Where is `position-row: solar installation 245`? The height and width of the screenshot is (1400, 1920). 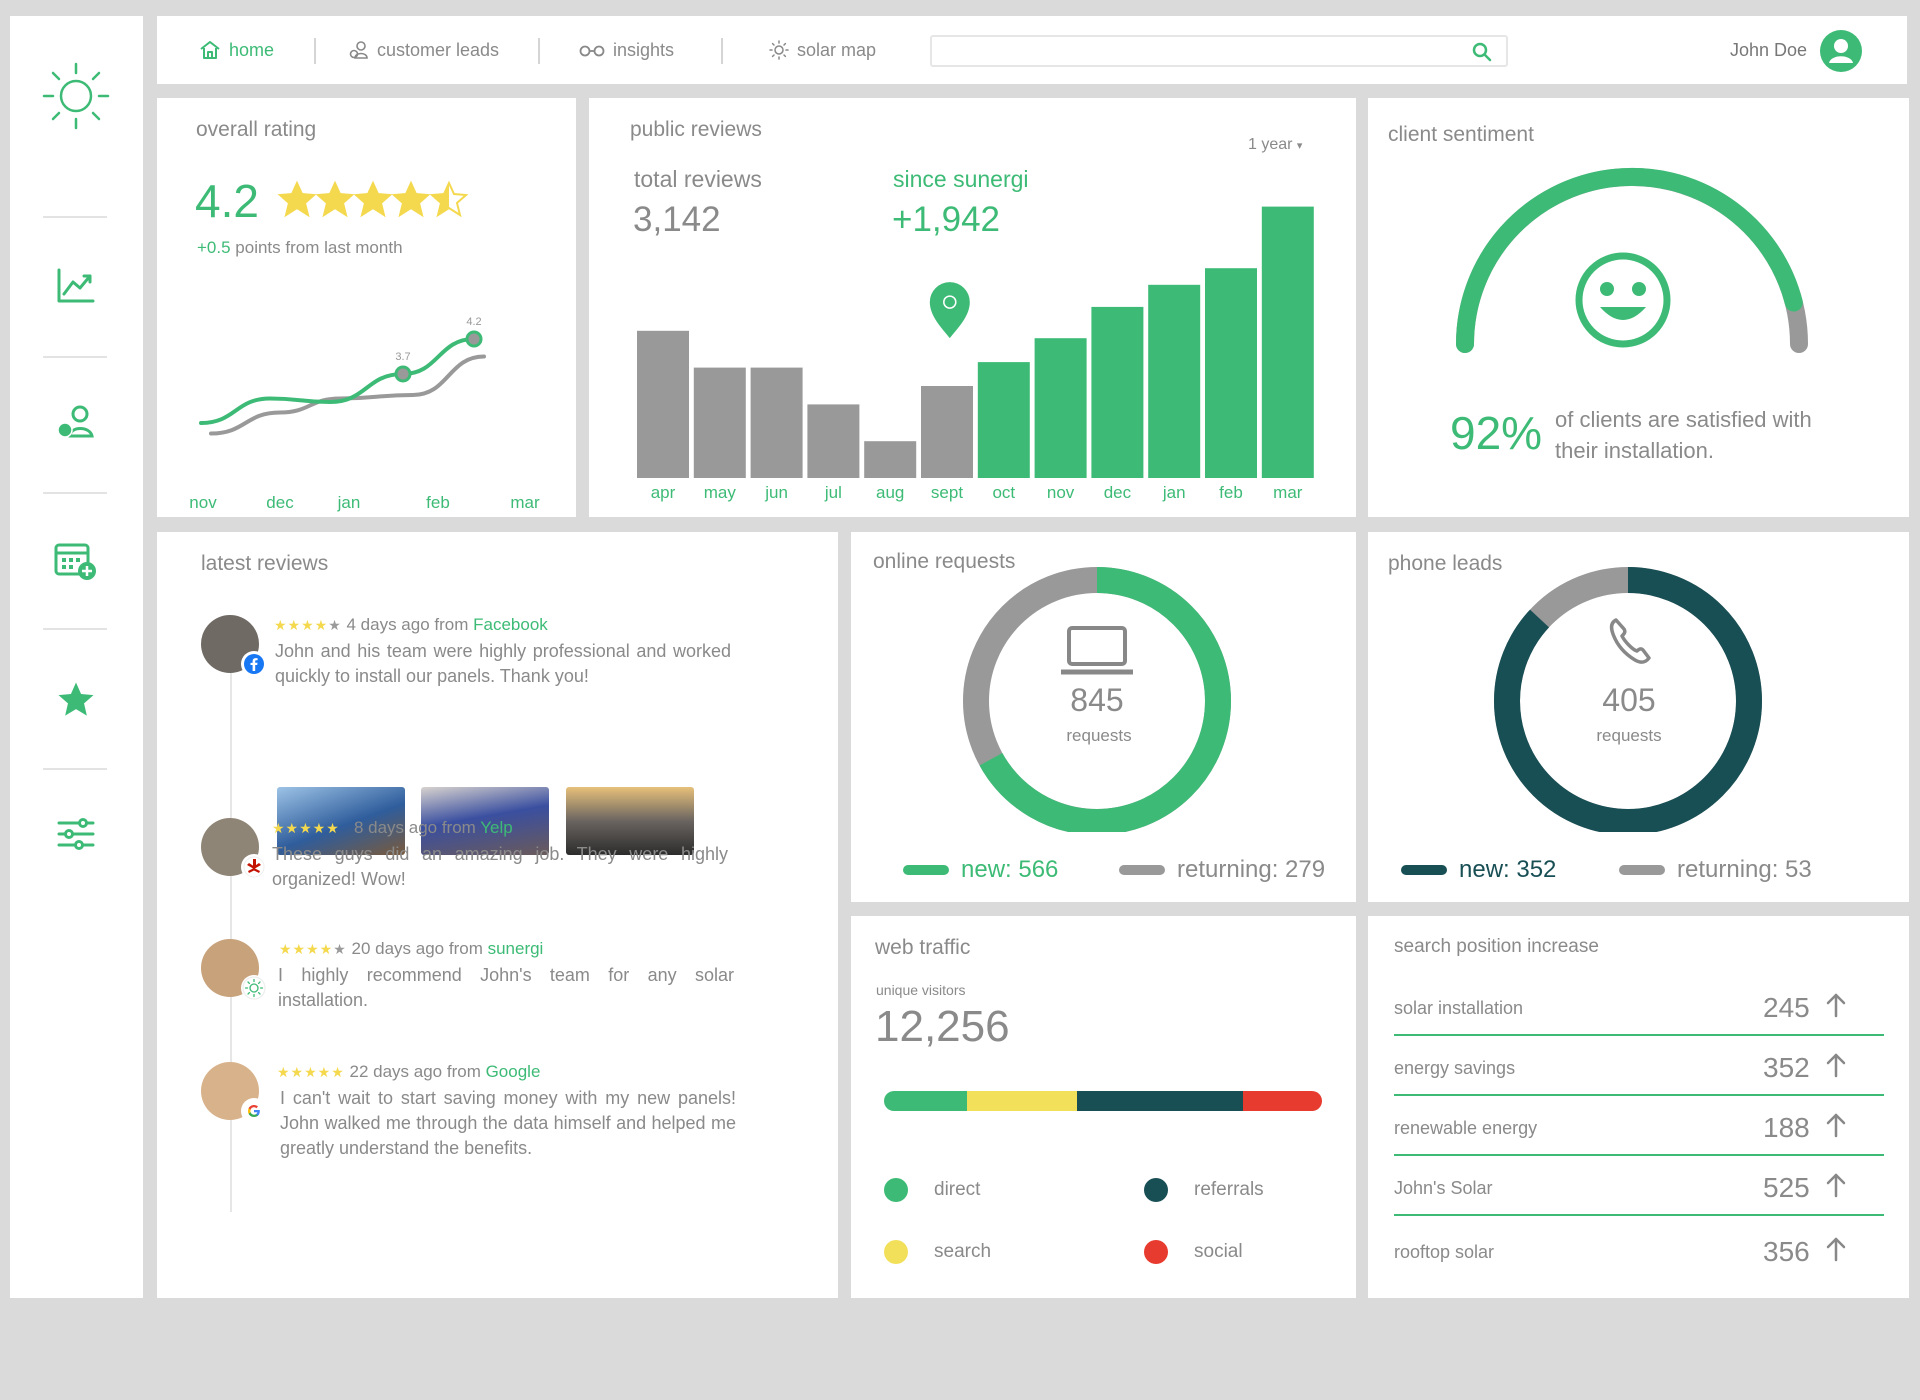 position-row: solar installation 245 is located at coordinates (1639, 1006).